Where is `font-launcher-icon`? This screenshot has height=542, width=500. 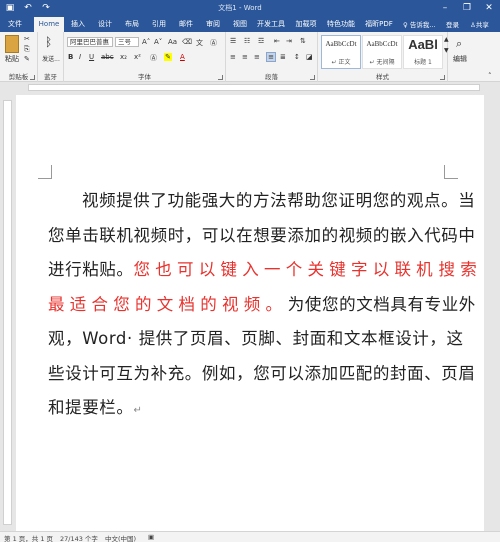 font-launcher-icon is located at coordinates (220, 77).